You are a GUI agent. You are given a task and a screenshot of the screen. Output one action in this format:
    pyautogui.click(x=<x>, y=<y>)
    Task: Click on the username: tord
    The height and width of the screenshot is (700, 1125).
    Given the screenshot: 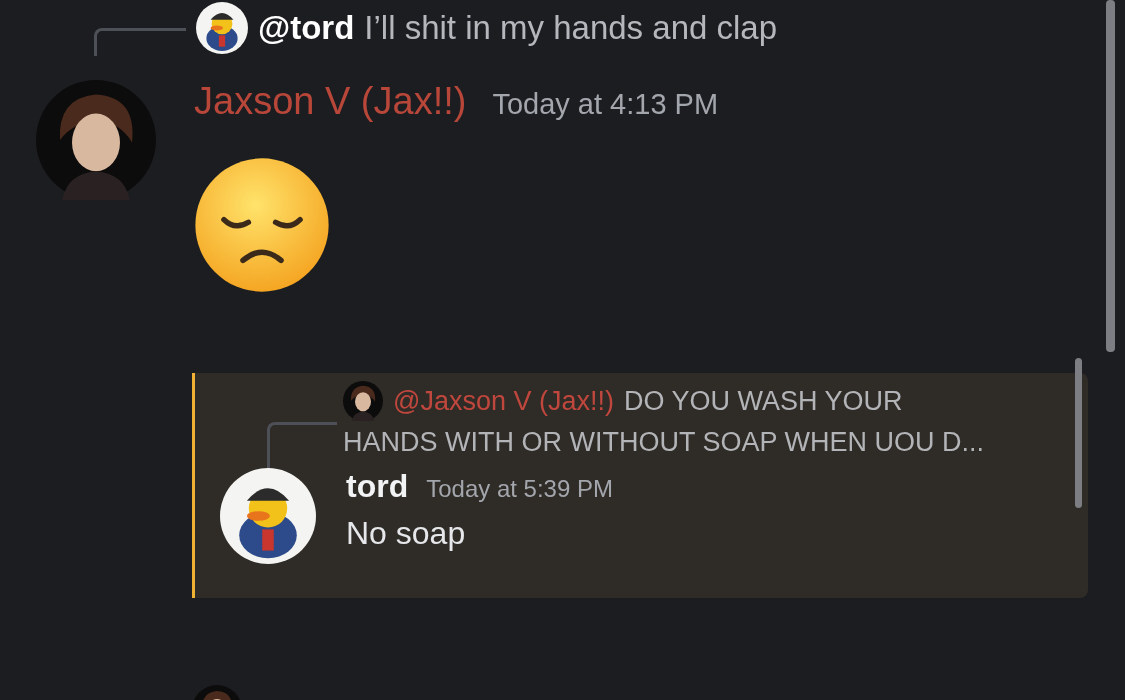 What is the action you would take?
    pyautogui.click(x=377, y=486)
    